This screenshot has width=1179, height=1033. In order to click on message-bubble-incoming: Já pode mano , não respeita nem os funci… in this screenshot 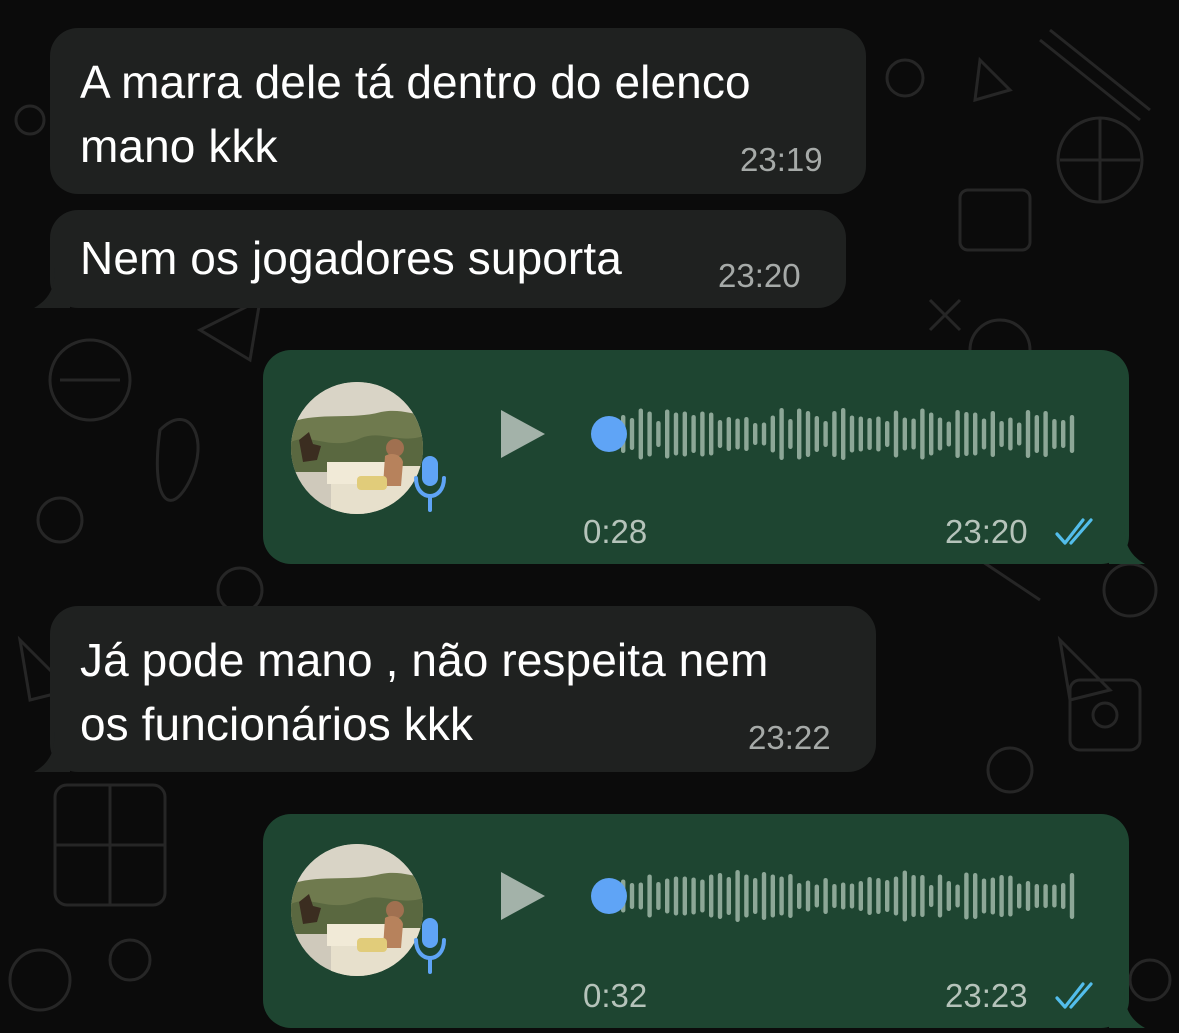, I will do `click(463, 689)`.